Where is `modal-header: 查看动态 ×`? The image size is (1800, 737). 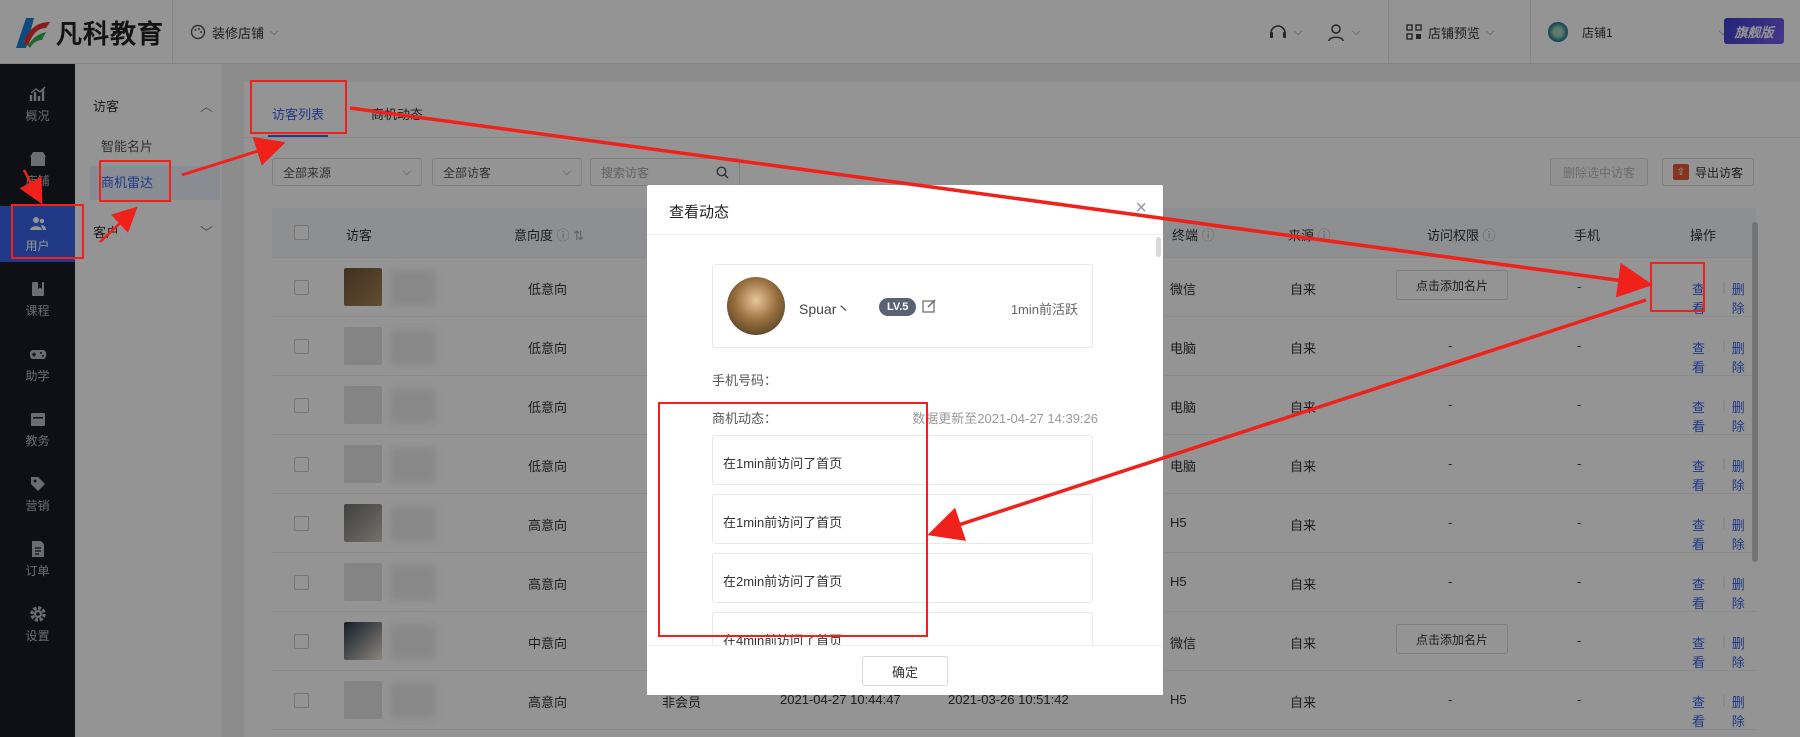
modal-header: 查看动态 × is located at coordinates (905, 210).